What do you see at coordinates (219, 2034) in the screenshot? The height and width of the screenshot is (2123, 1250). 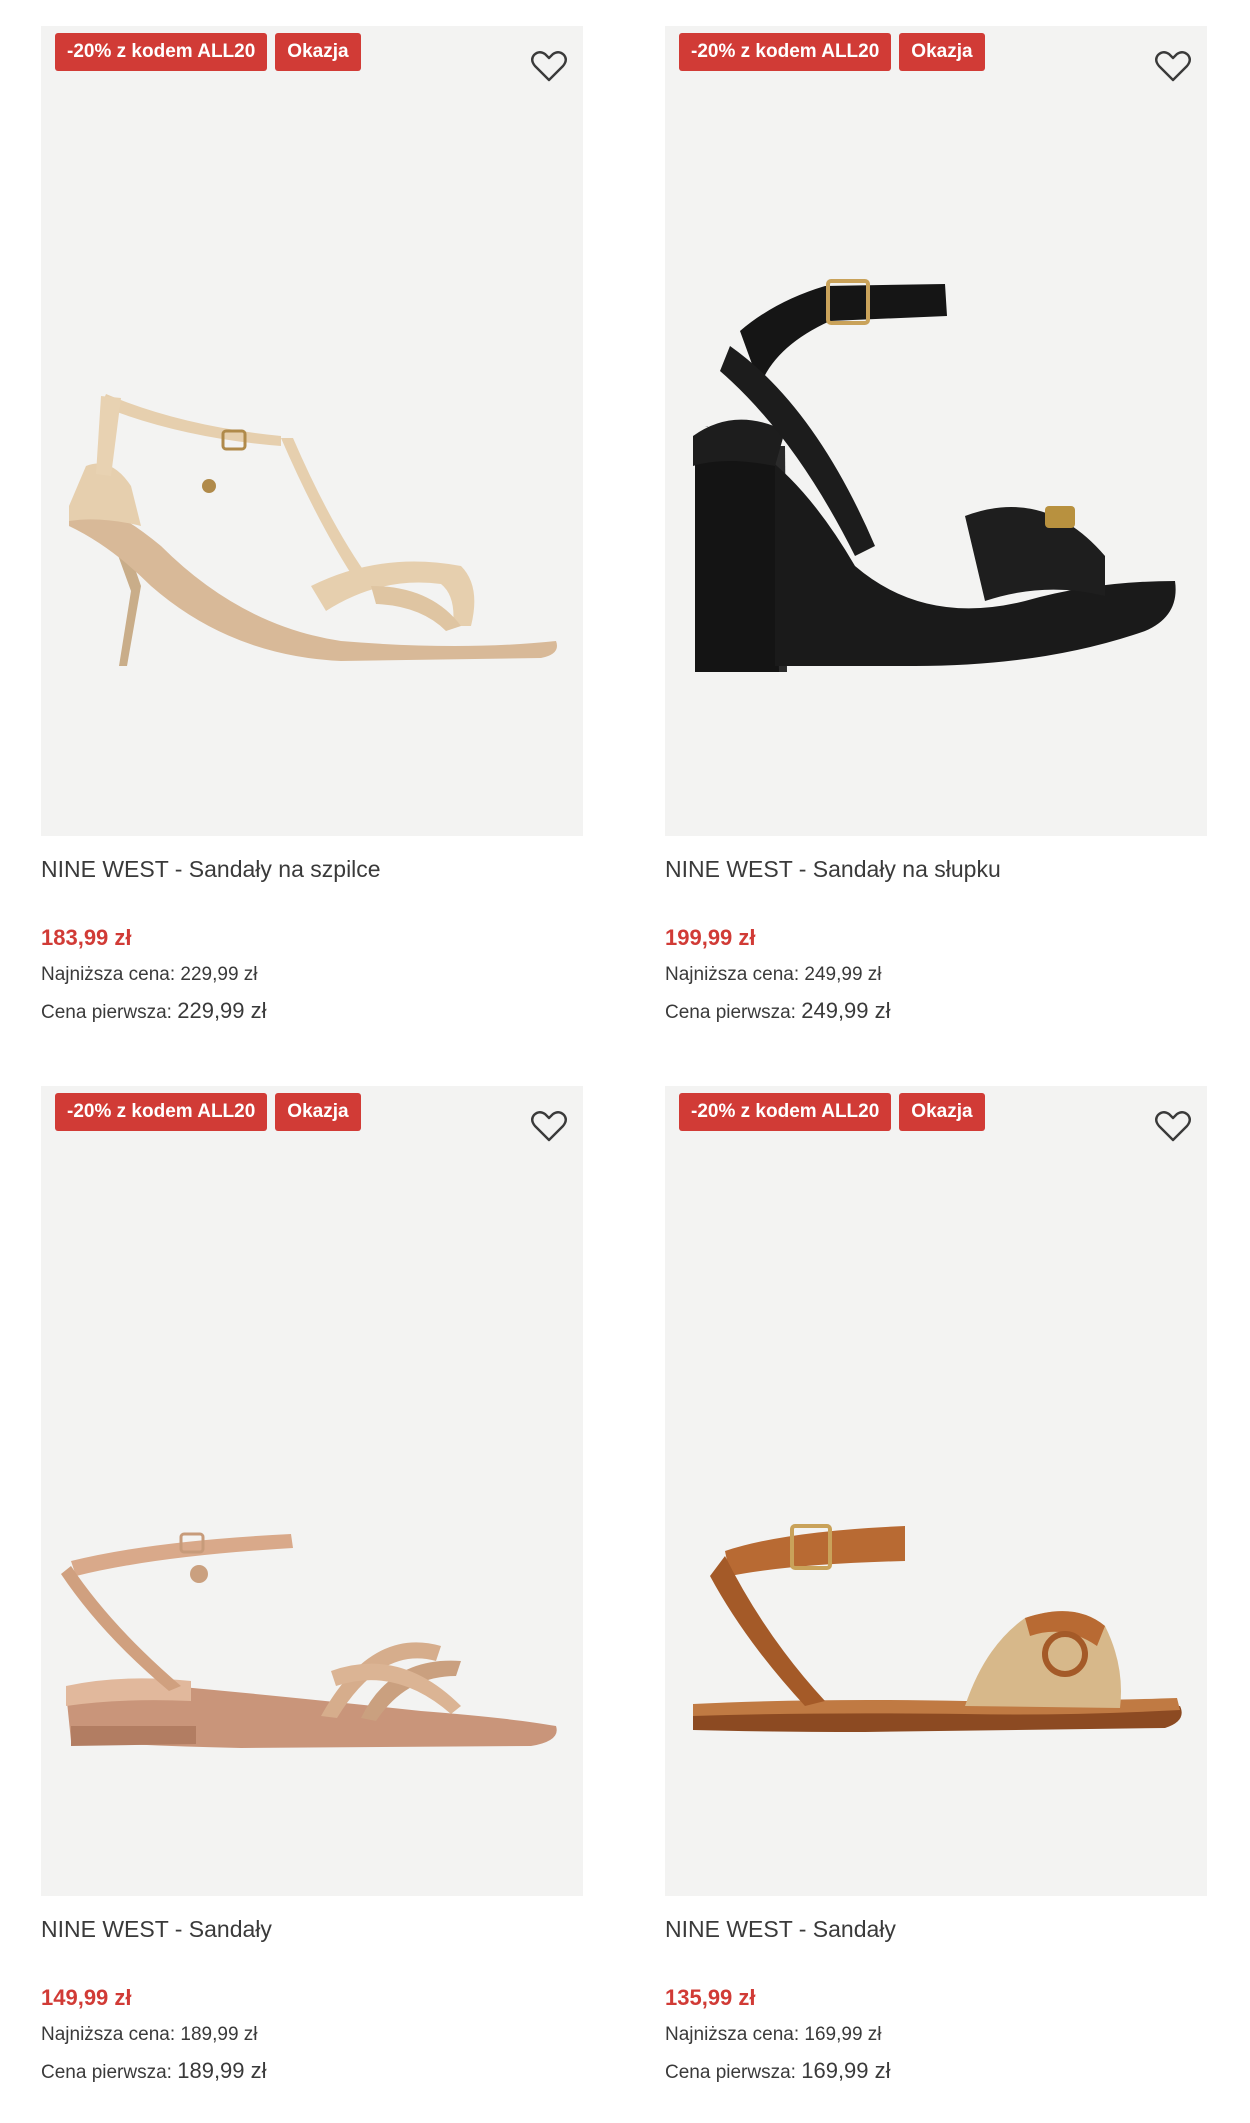 I see `lowest-price-value: 189,99 zł` at bounding box center [219, 2034].